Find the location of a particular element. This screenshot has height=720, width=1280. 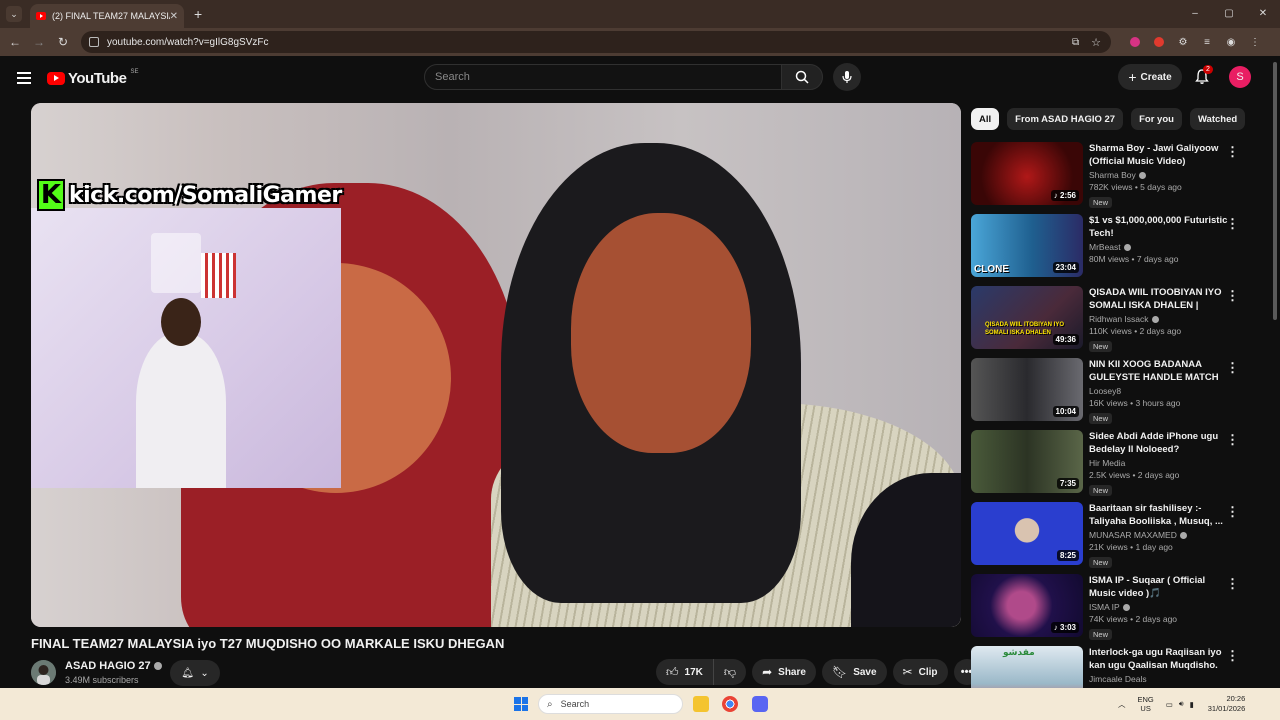

address-bar: youtube.com/watch?v=gIlG8gSVzFc ⧉ ☆ is located at coordinates (596, 42).